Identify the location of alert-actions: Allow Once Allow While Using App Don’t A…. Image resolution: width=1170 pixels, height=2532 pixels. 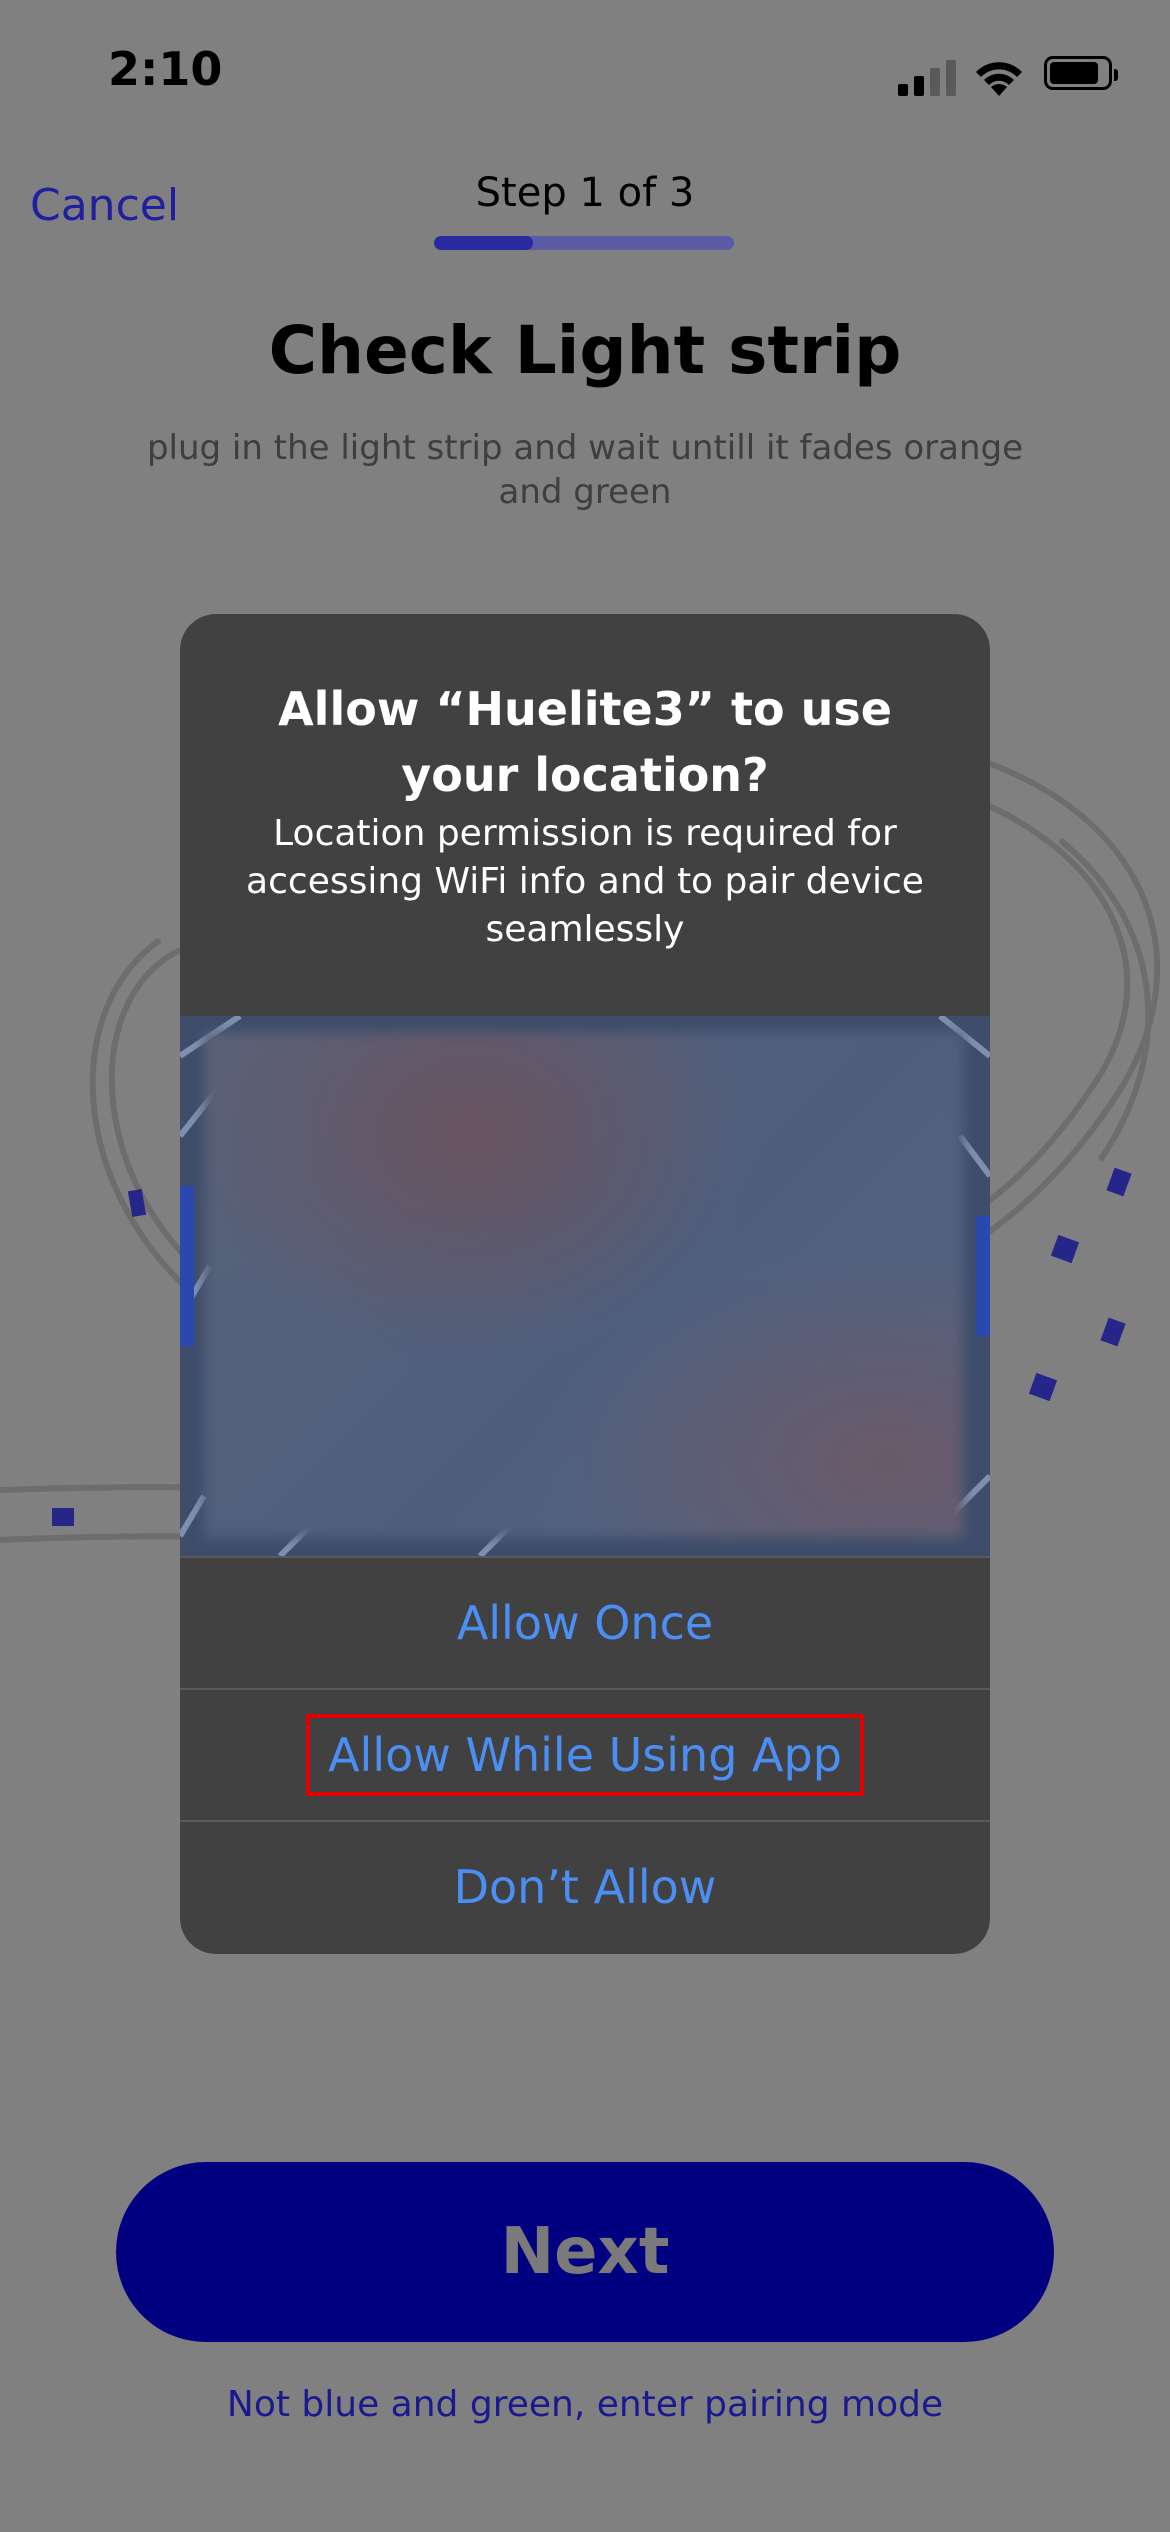
(585, 1754).